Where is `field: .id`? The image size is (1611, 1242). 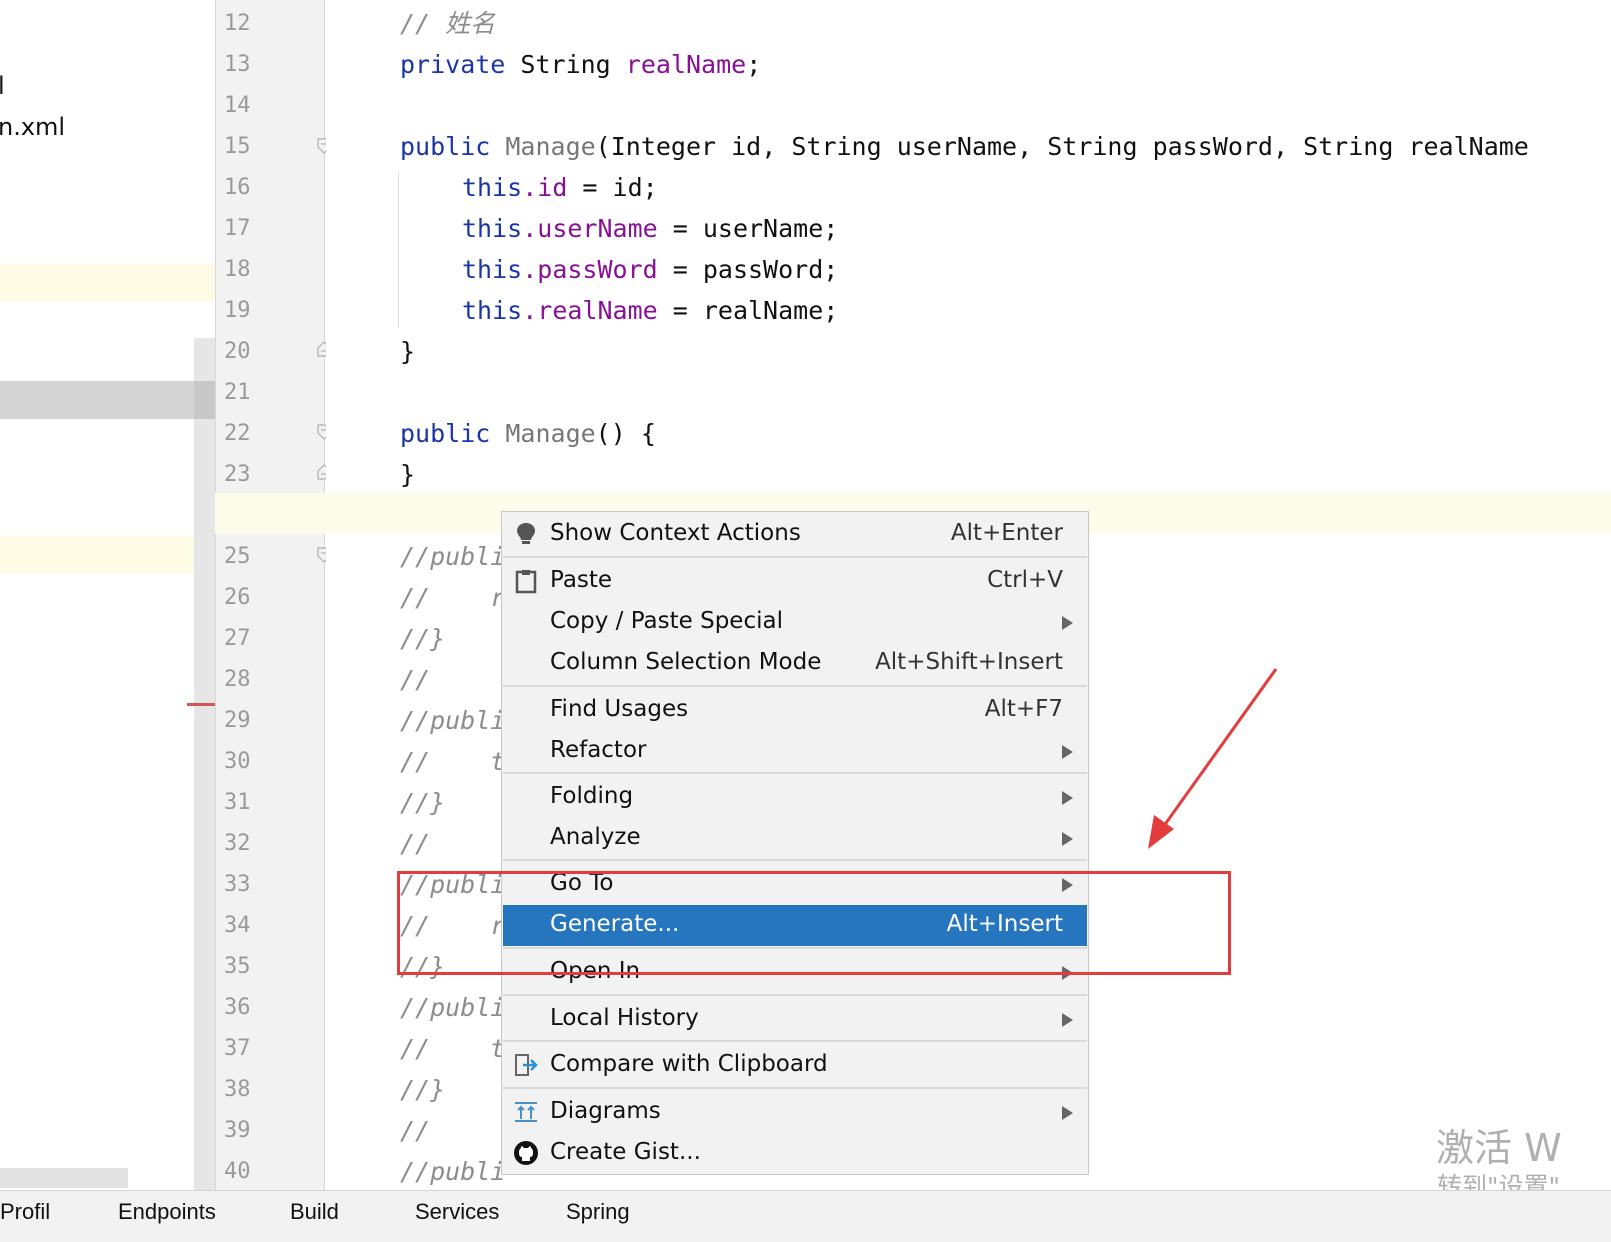
field: .id is located at coordinates (545, 187).